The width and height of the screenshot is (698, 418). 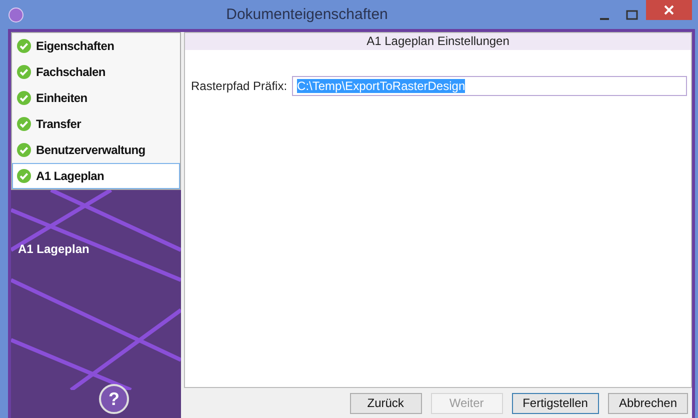 I want to click on wizard-button: Abbrechen, so click(x=648, y=403).